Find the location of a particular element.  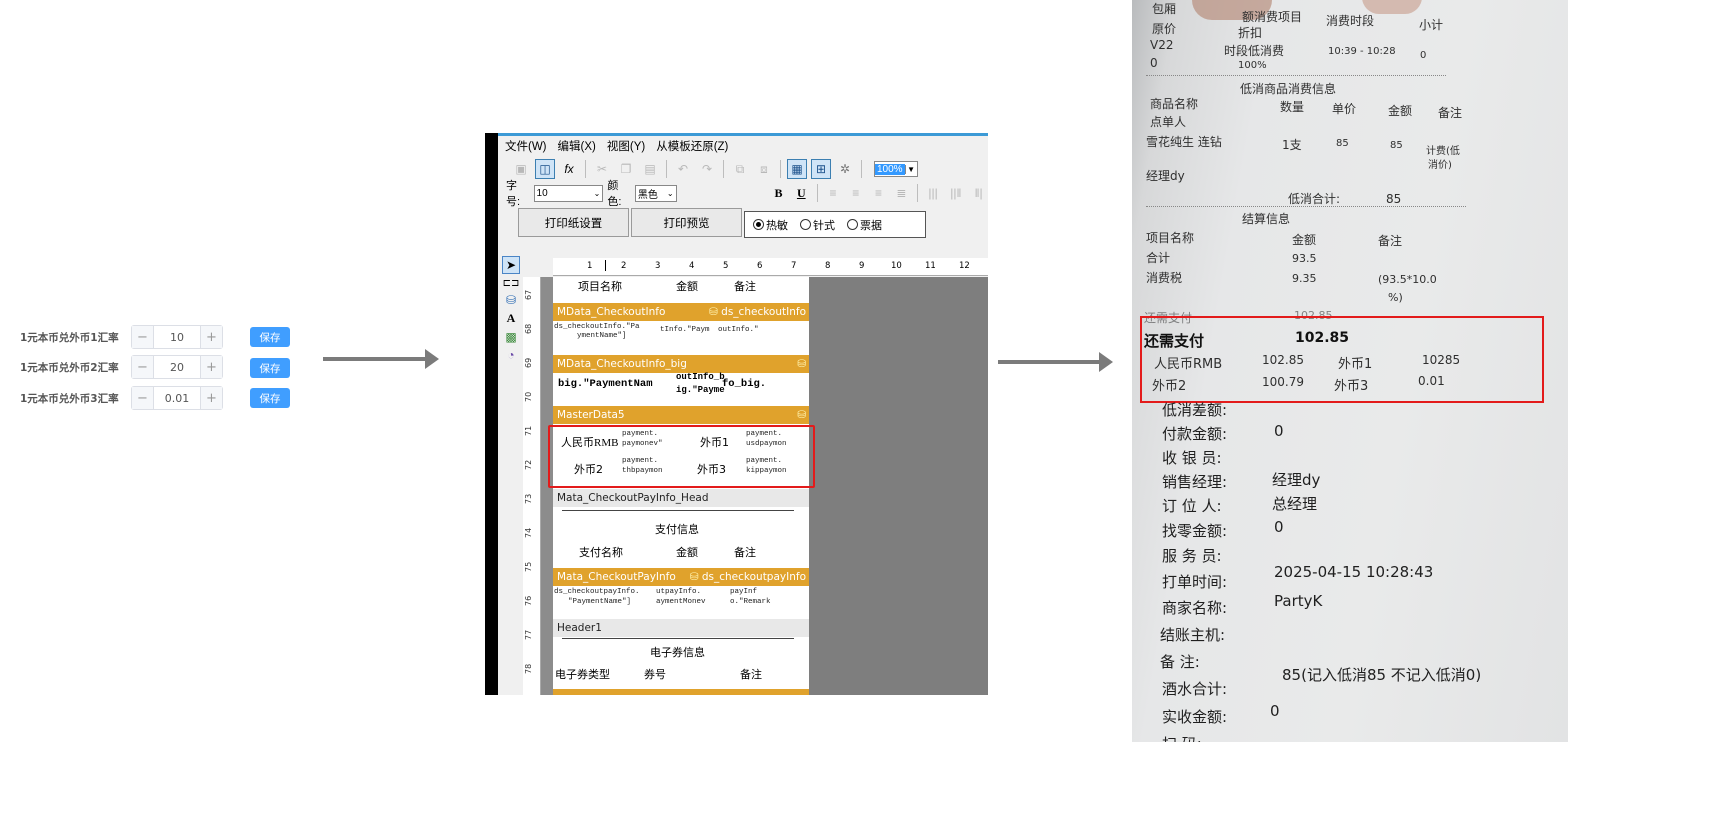

report-field: ig."Payme is located at coordinates (700, 390).